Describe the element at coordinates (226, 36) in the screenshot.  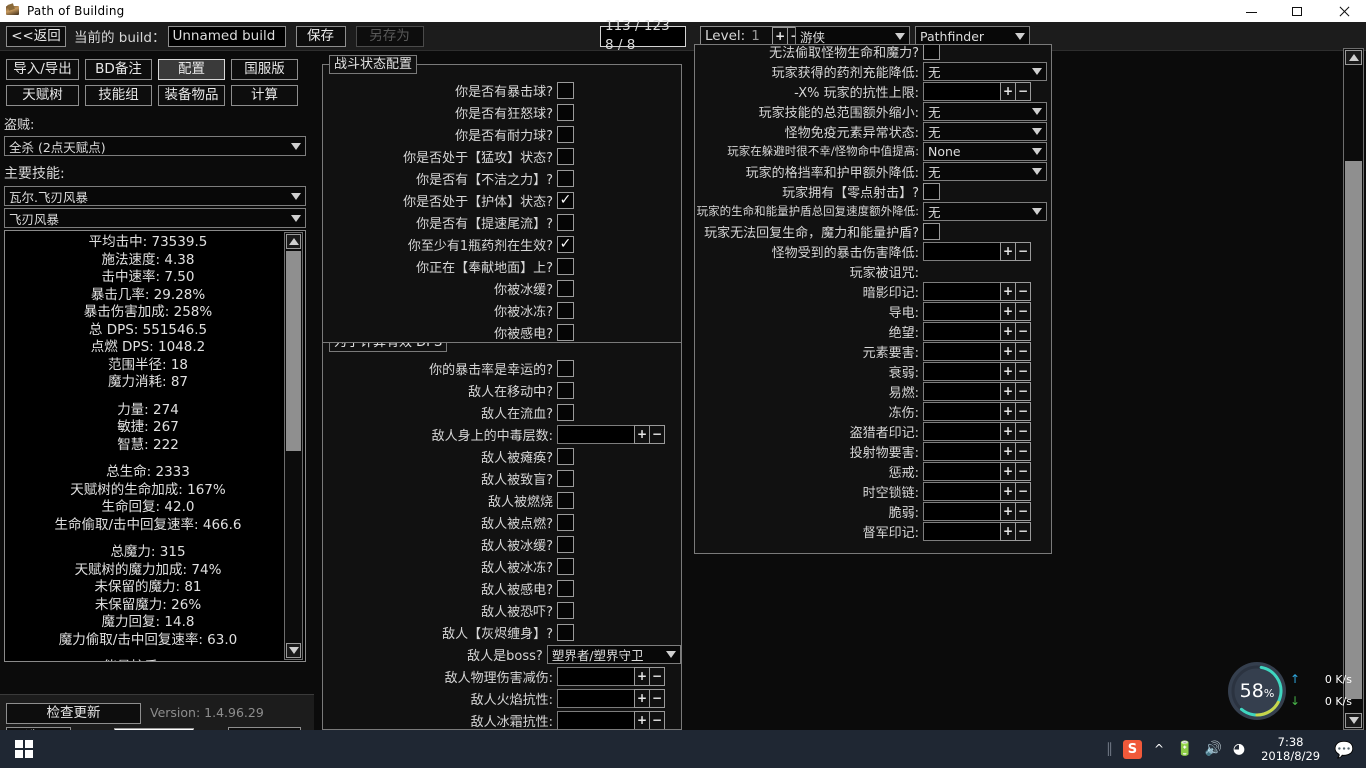
I see `build-name-input: Unnamed build` at that location.